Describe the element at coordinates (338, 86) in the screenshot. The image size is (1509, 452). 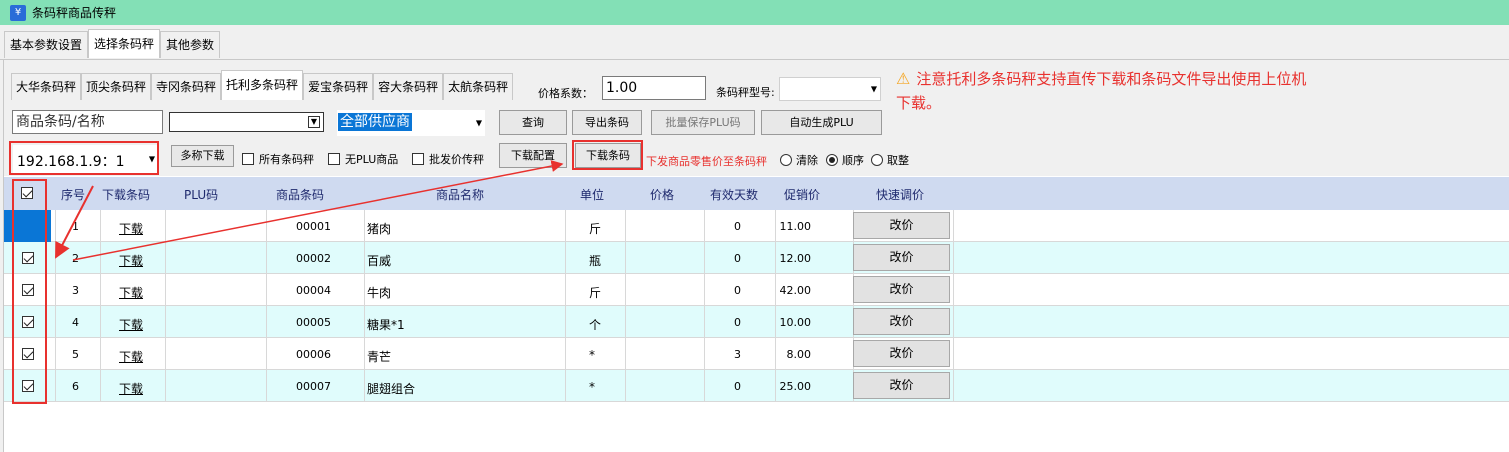
I see `tab-aibao: 爱宝条码秤` at that location.